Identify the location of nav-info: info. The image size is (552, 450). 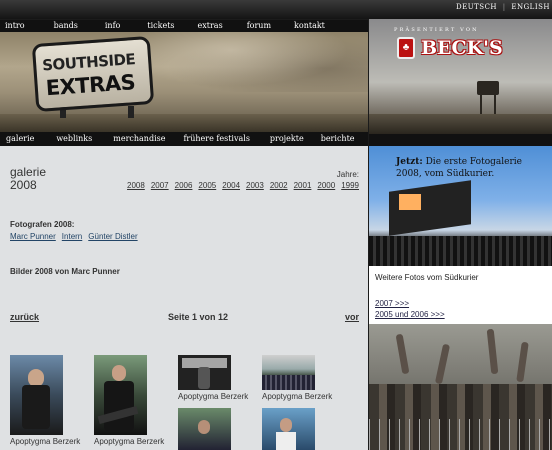
(113, 26).